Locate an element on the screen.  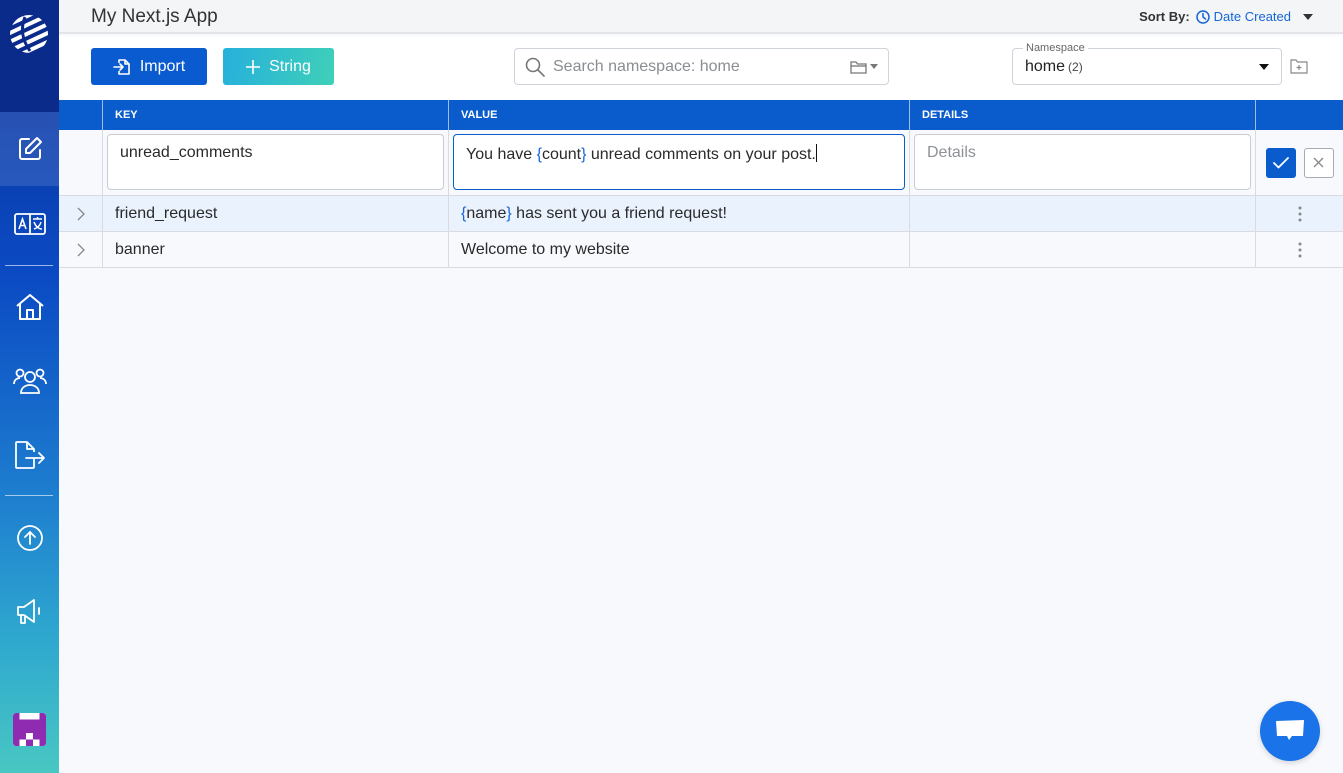
table-row: banner Welcome to my website is located at coordinates (701, 250).